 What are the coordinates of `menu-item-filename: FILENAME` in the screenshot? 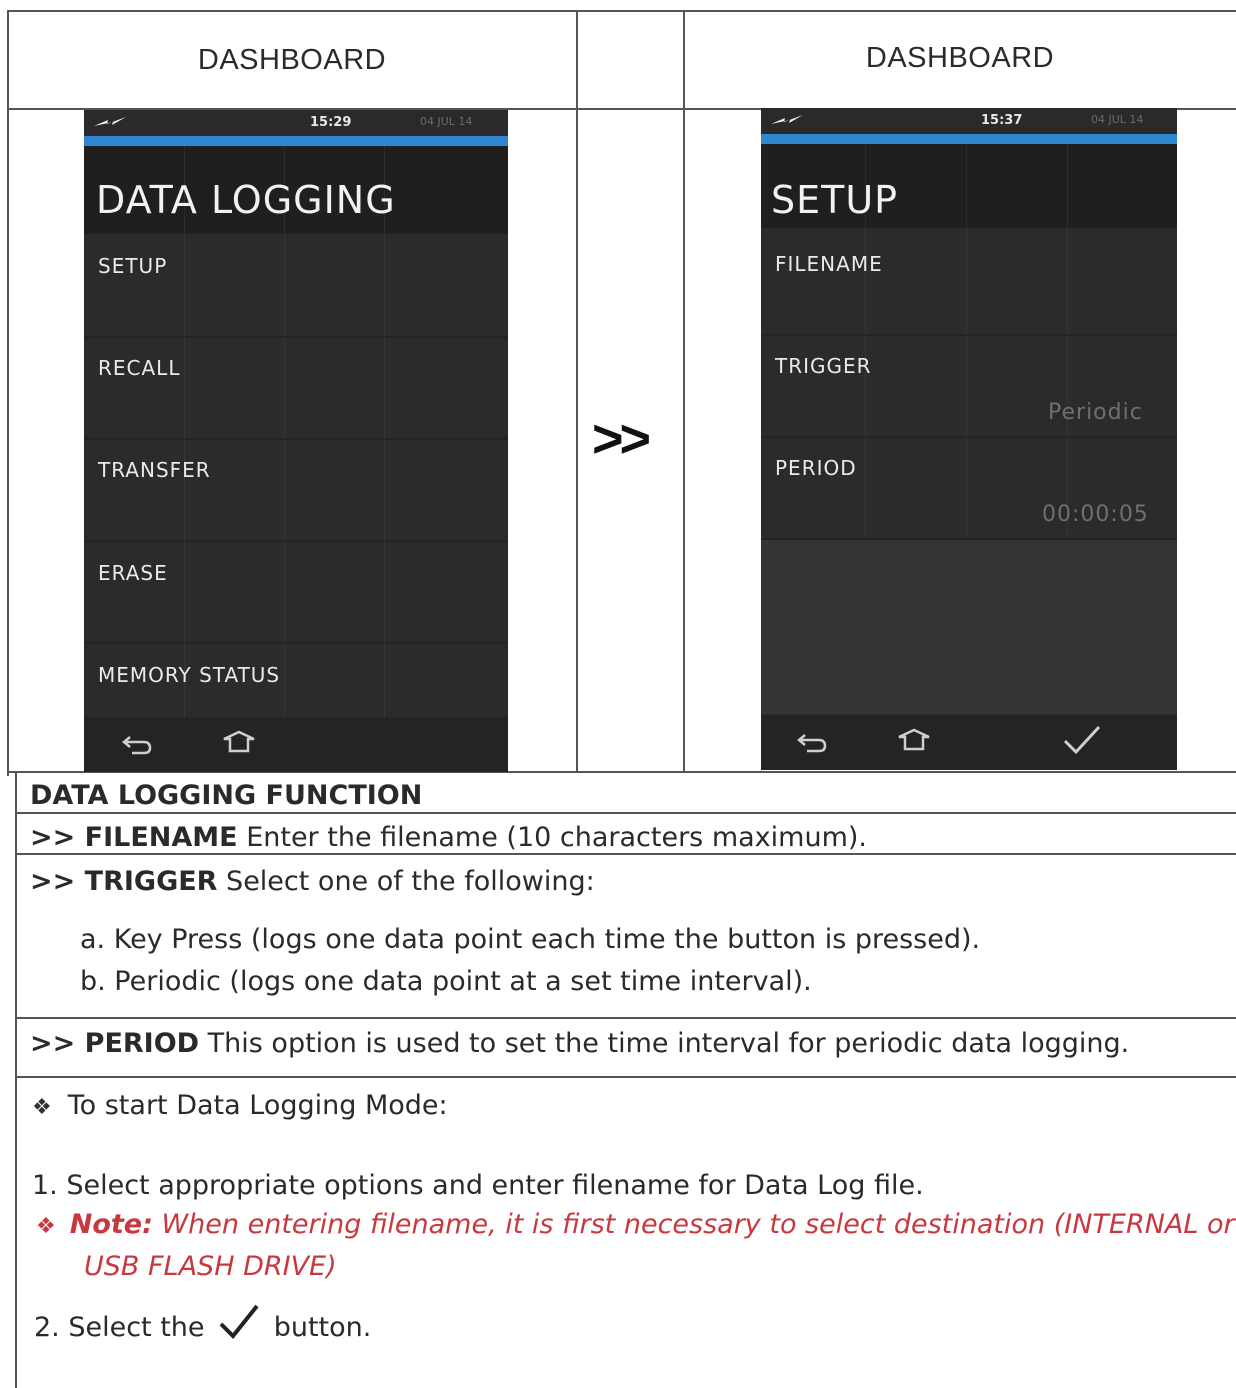 It's located at (829, 264).